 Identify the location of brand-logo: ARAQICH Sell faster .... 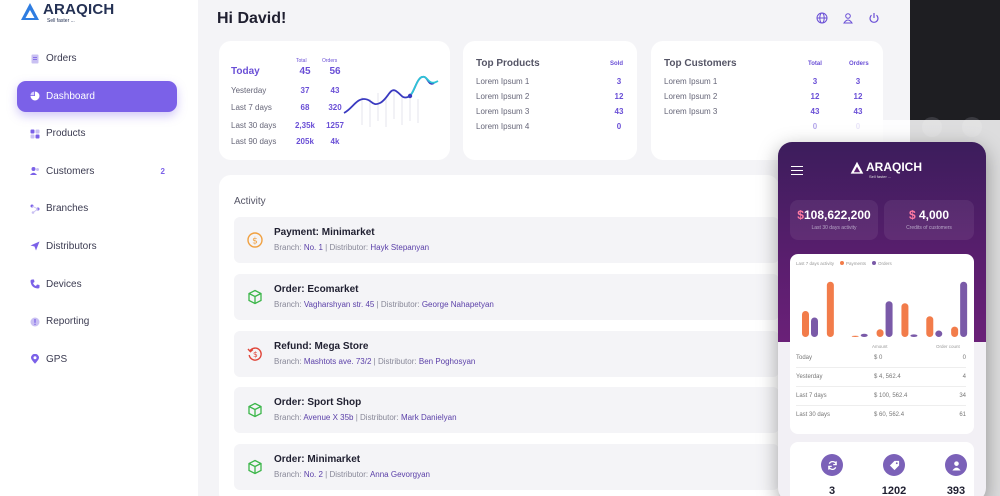
(67, 13).